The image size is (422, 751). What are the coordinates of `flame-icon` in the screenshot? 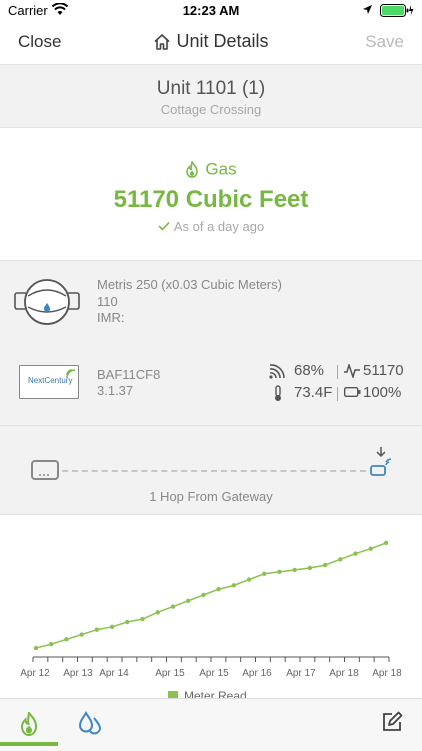 It's located at (192, 169).